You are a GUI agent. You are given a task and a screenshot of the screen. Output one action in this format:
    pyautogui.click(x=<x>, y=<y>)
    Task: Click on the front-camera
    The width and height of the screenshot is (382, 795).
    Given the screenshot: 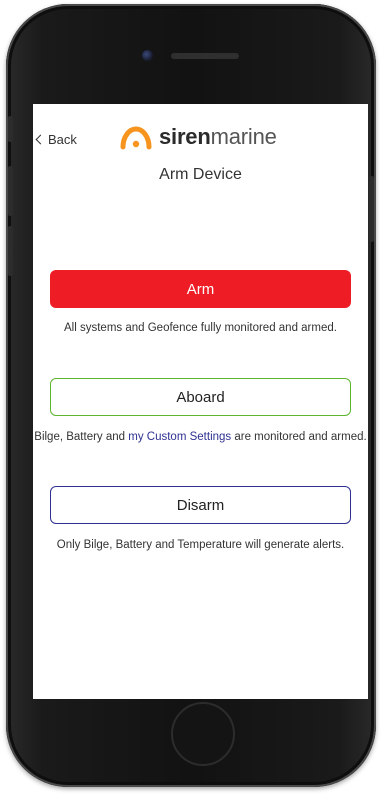 What is the action you would take?
    pyautogui.click(x=147, y=55)
    